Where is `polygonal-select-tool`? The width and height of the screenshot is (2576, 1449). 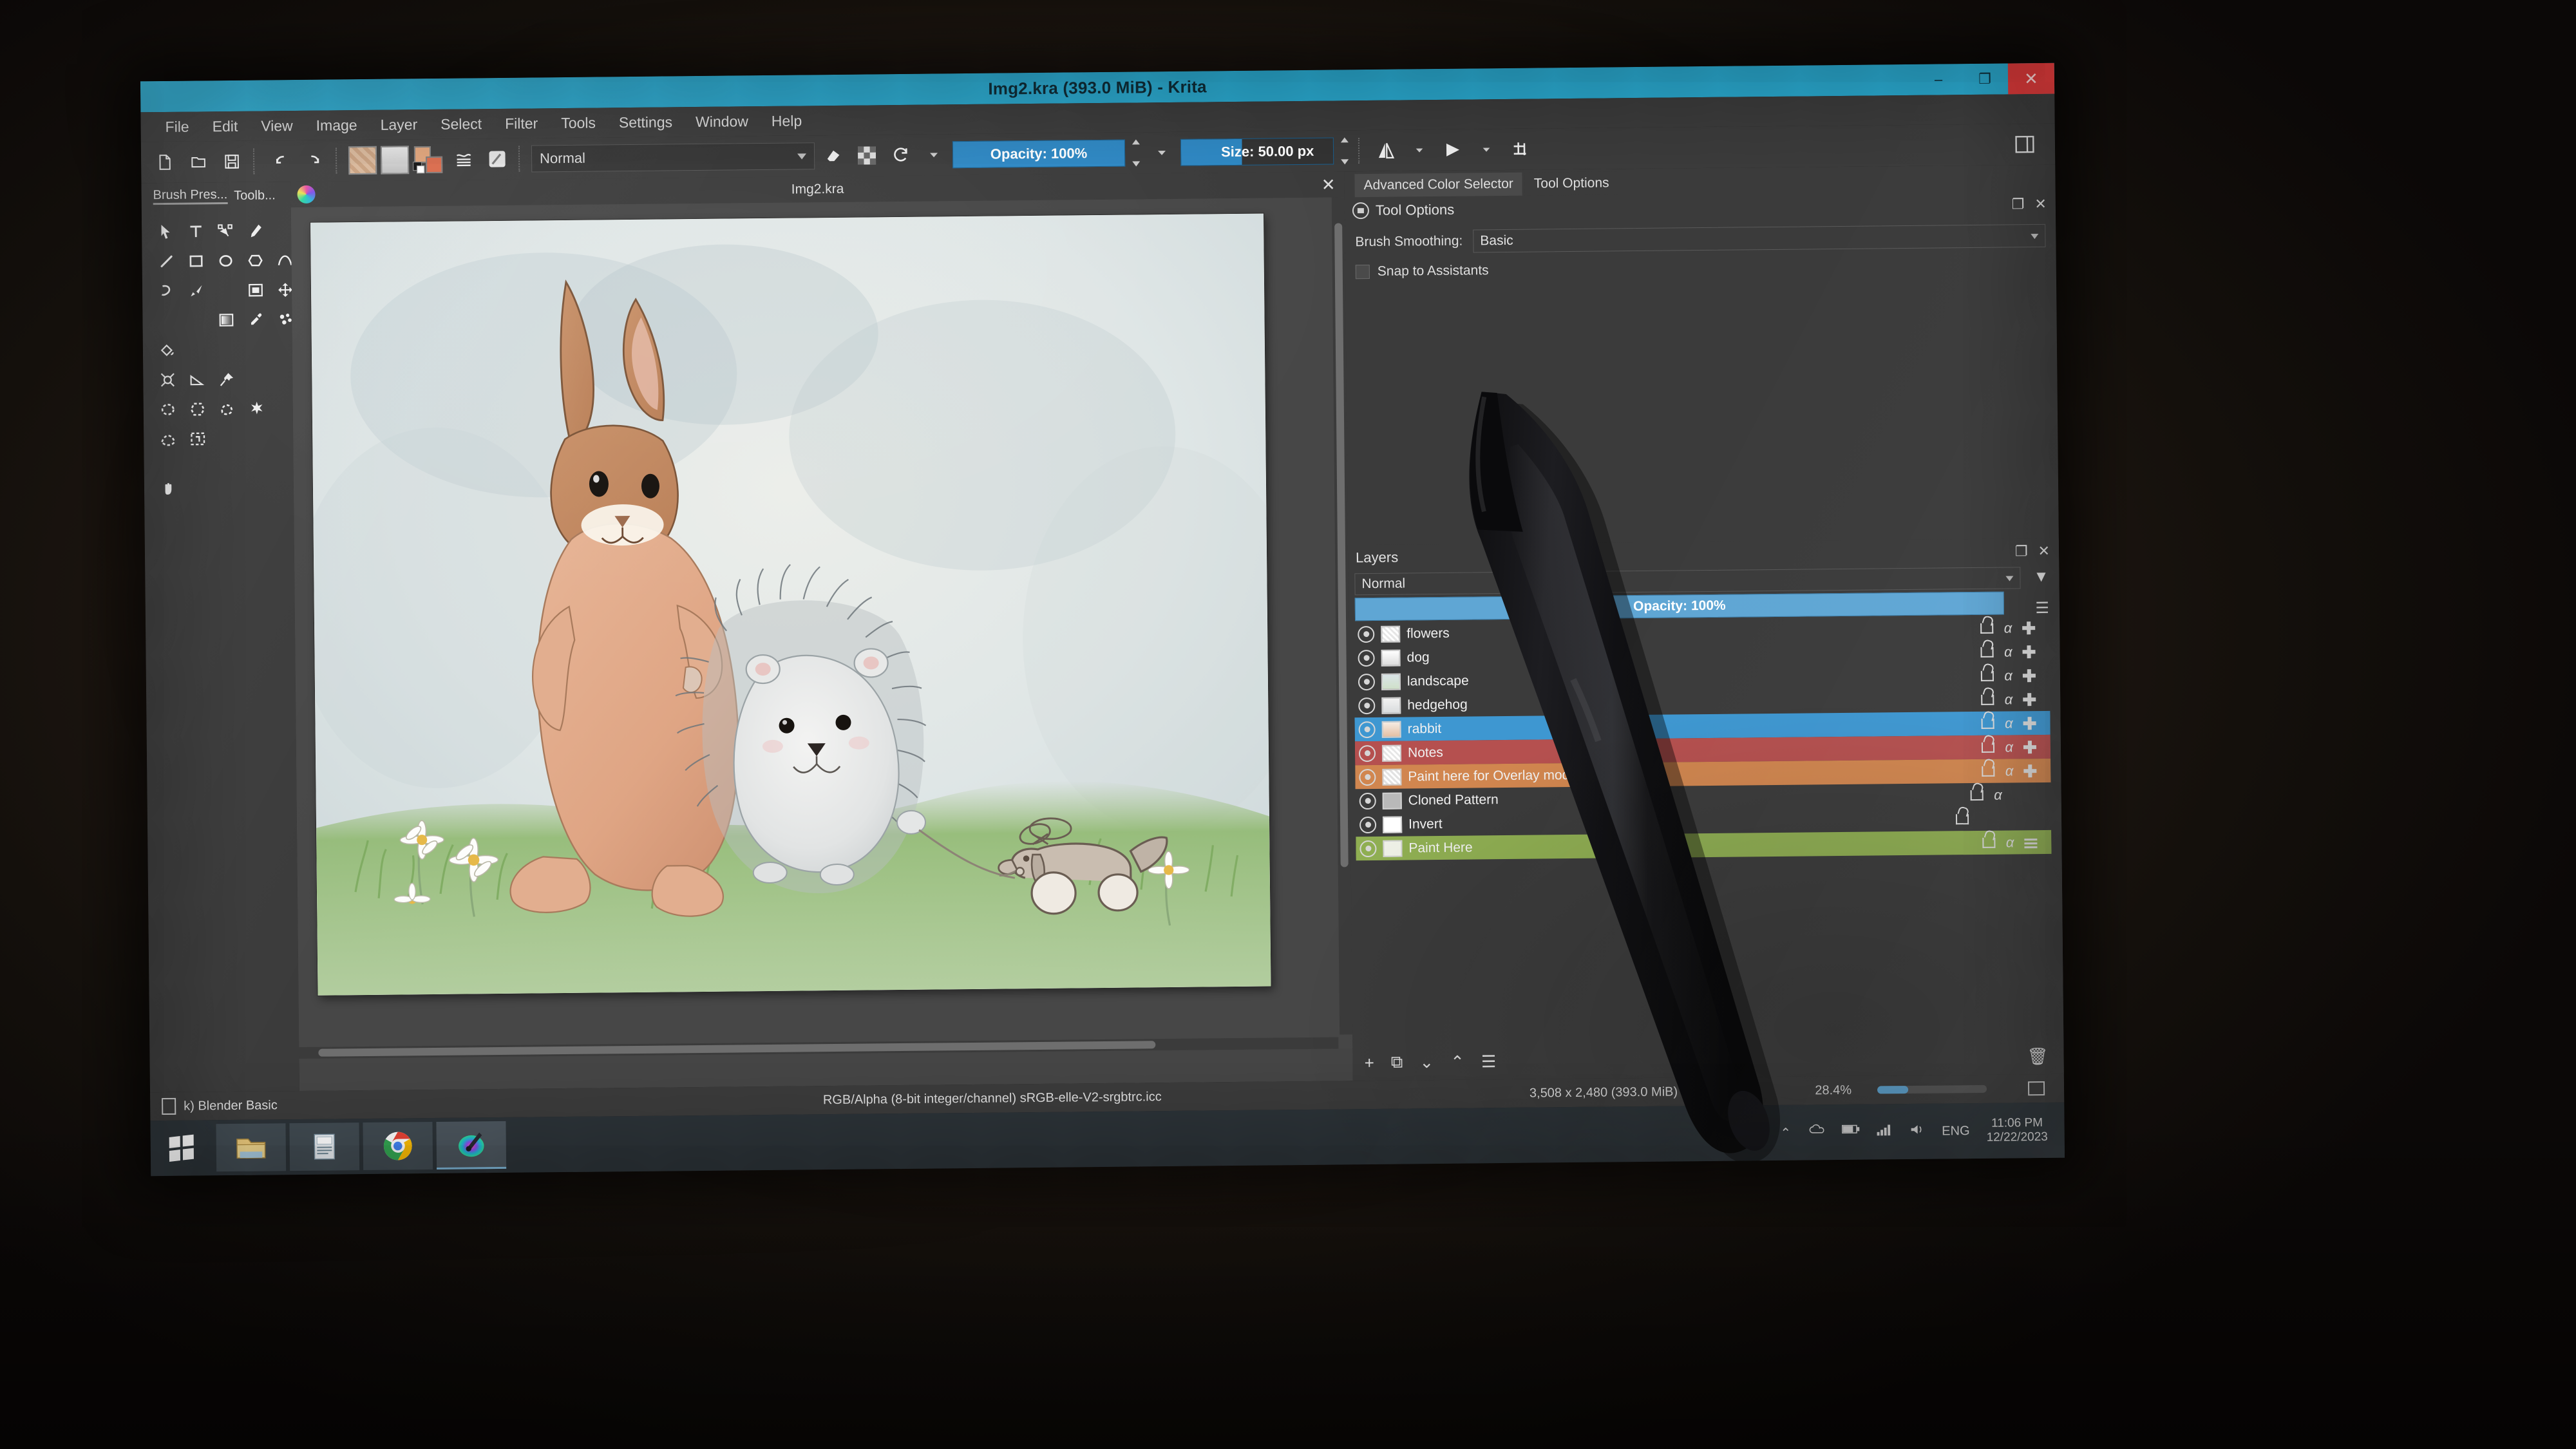 polygonal-select-tool is located at coordinates (198, 409).